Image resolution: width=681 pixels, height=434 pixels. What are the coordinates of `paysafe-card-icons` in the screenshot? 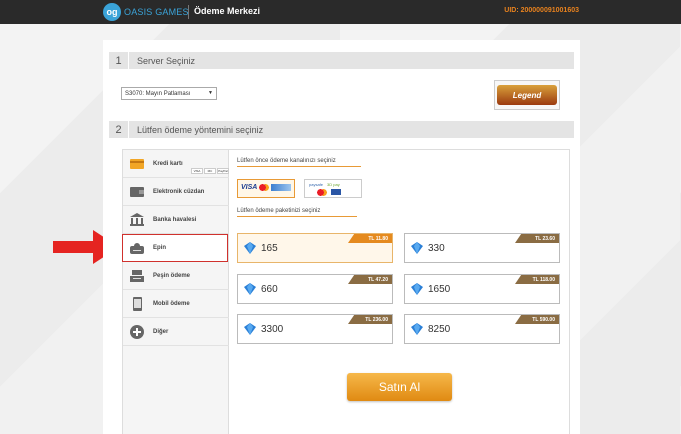 It's located at (333, 192).